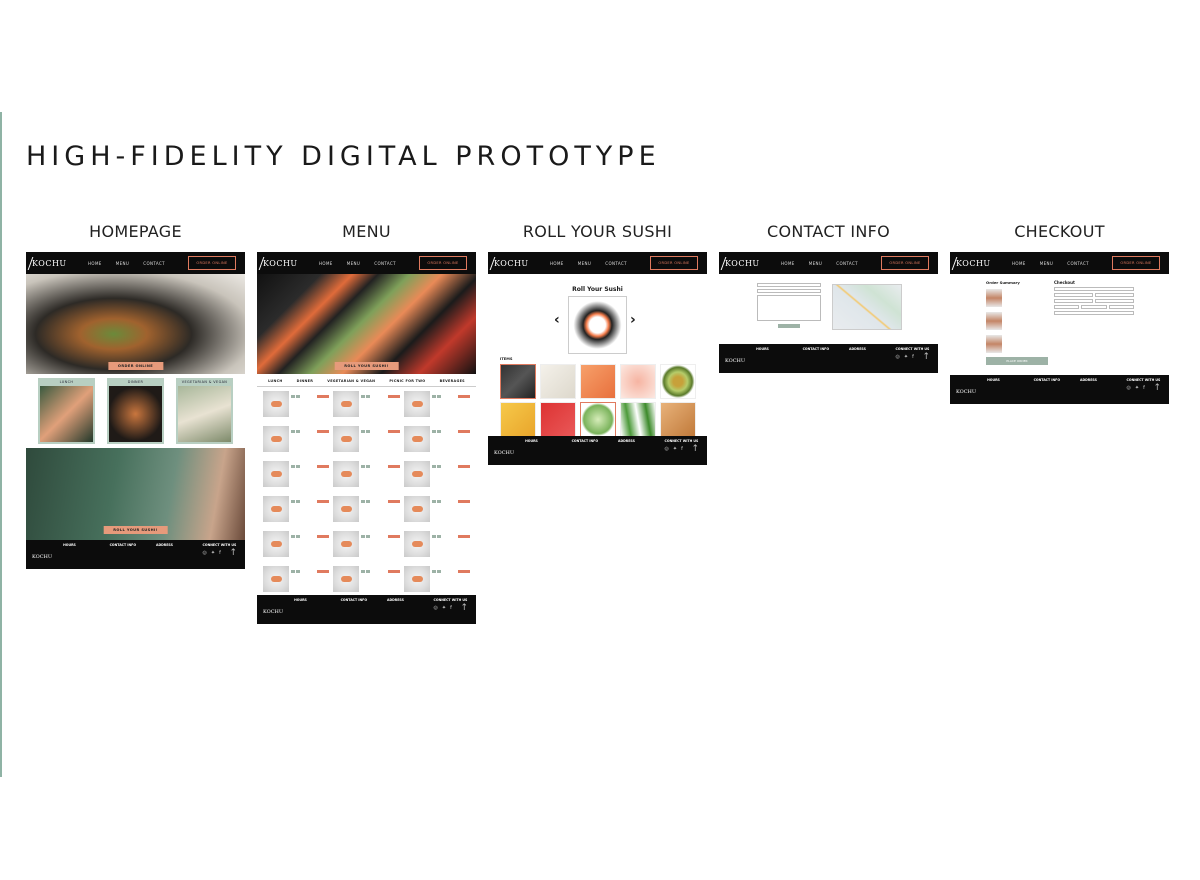  I want to click on ingredient-tempura, so click(518, 419).